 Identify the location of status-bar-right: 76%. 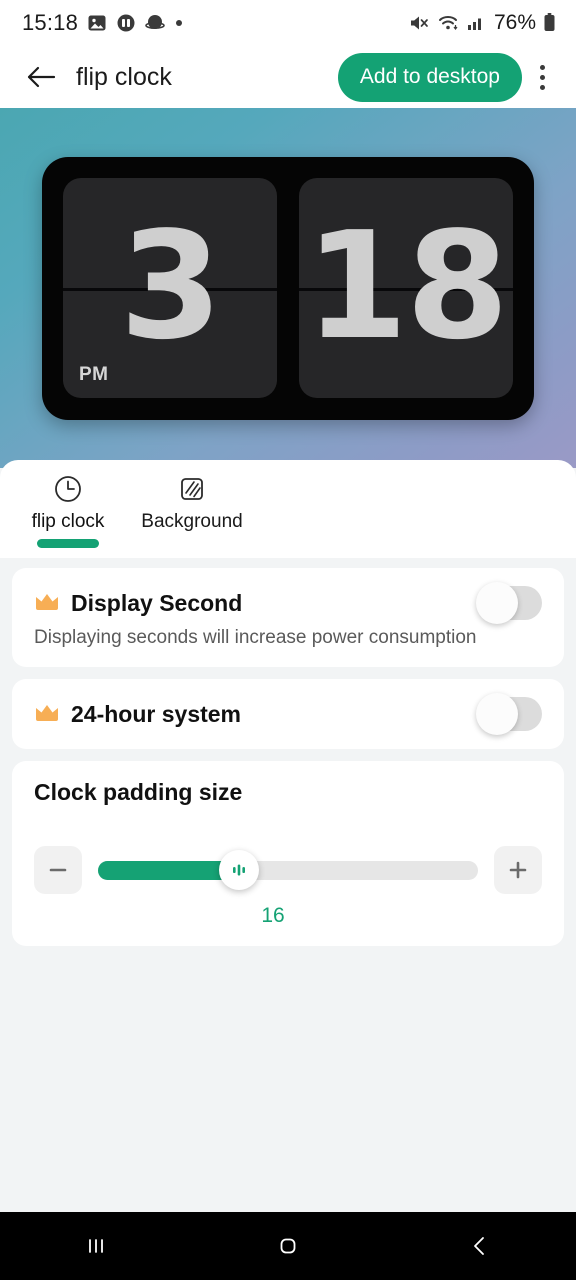
(482, 23).